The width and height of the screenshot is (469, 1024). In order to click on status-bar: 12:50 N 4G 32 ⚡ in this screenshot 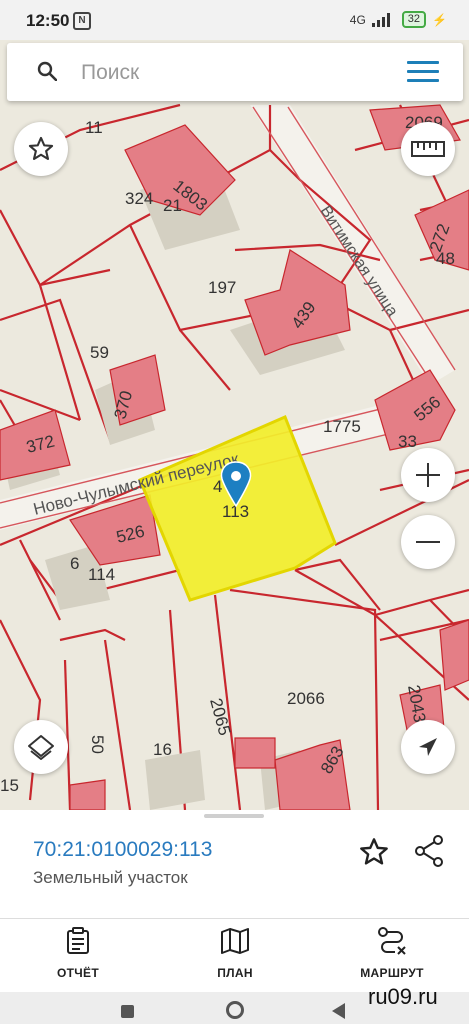, I will do `click(234, 20)`.